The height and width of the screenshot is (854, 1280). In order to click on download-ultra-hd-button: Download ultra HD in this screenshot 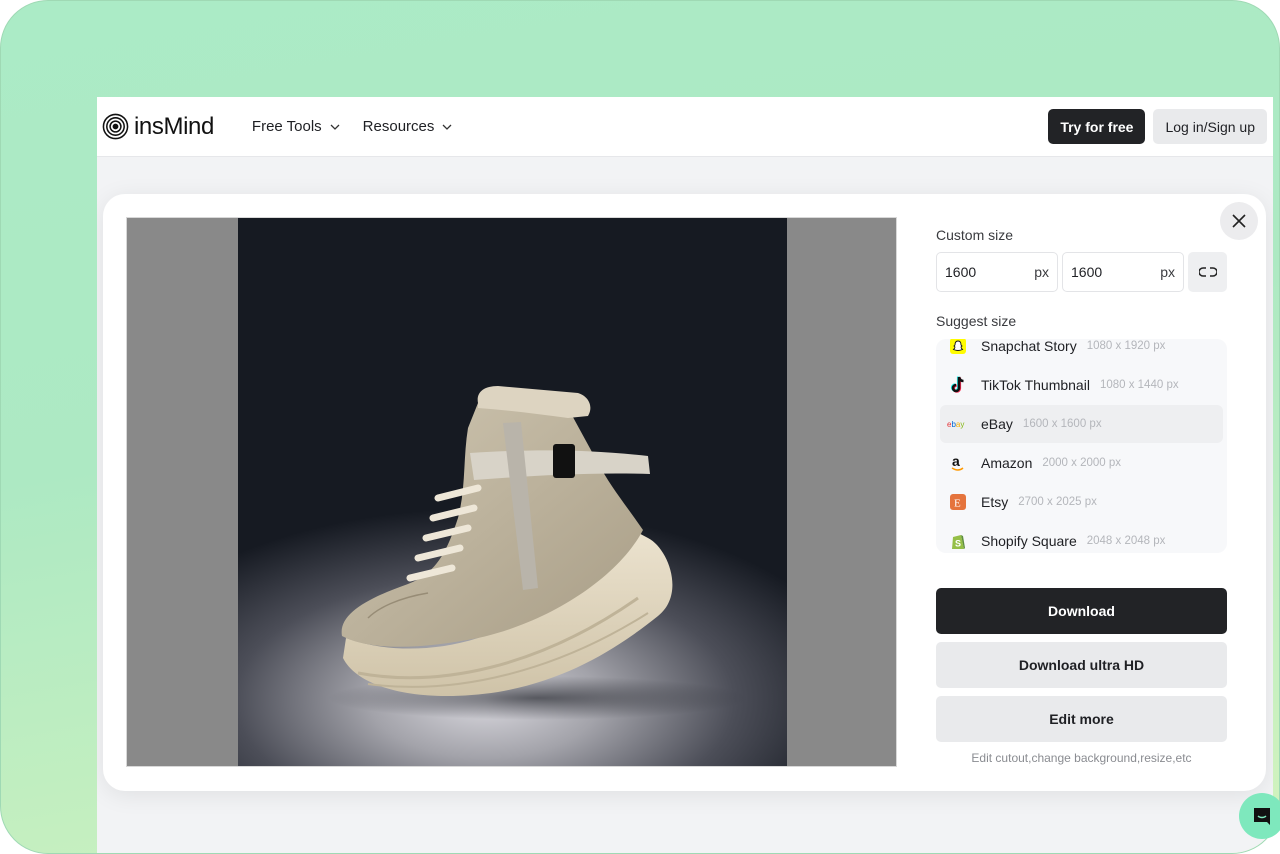, I will do `click(1081, 665)`.